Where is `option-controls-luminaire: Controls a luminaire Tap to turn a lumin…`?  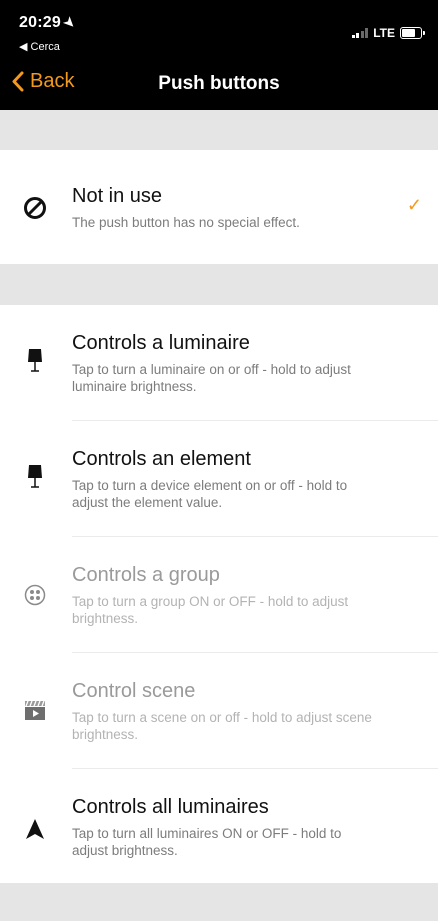
option-controls-luminaire: Controls a luminaire Tap to turn a lumin… is located at coordinates (219, 363).